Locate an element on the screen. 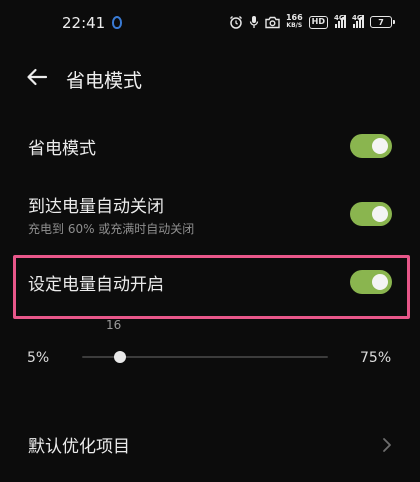  back-button is located at coordinates (37, 77).